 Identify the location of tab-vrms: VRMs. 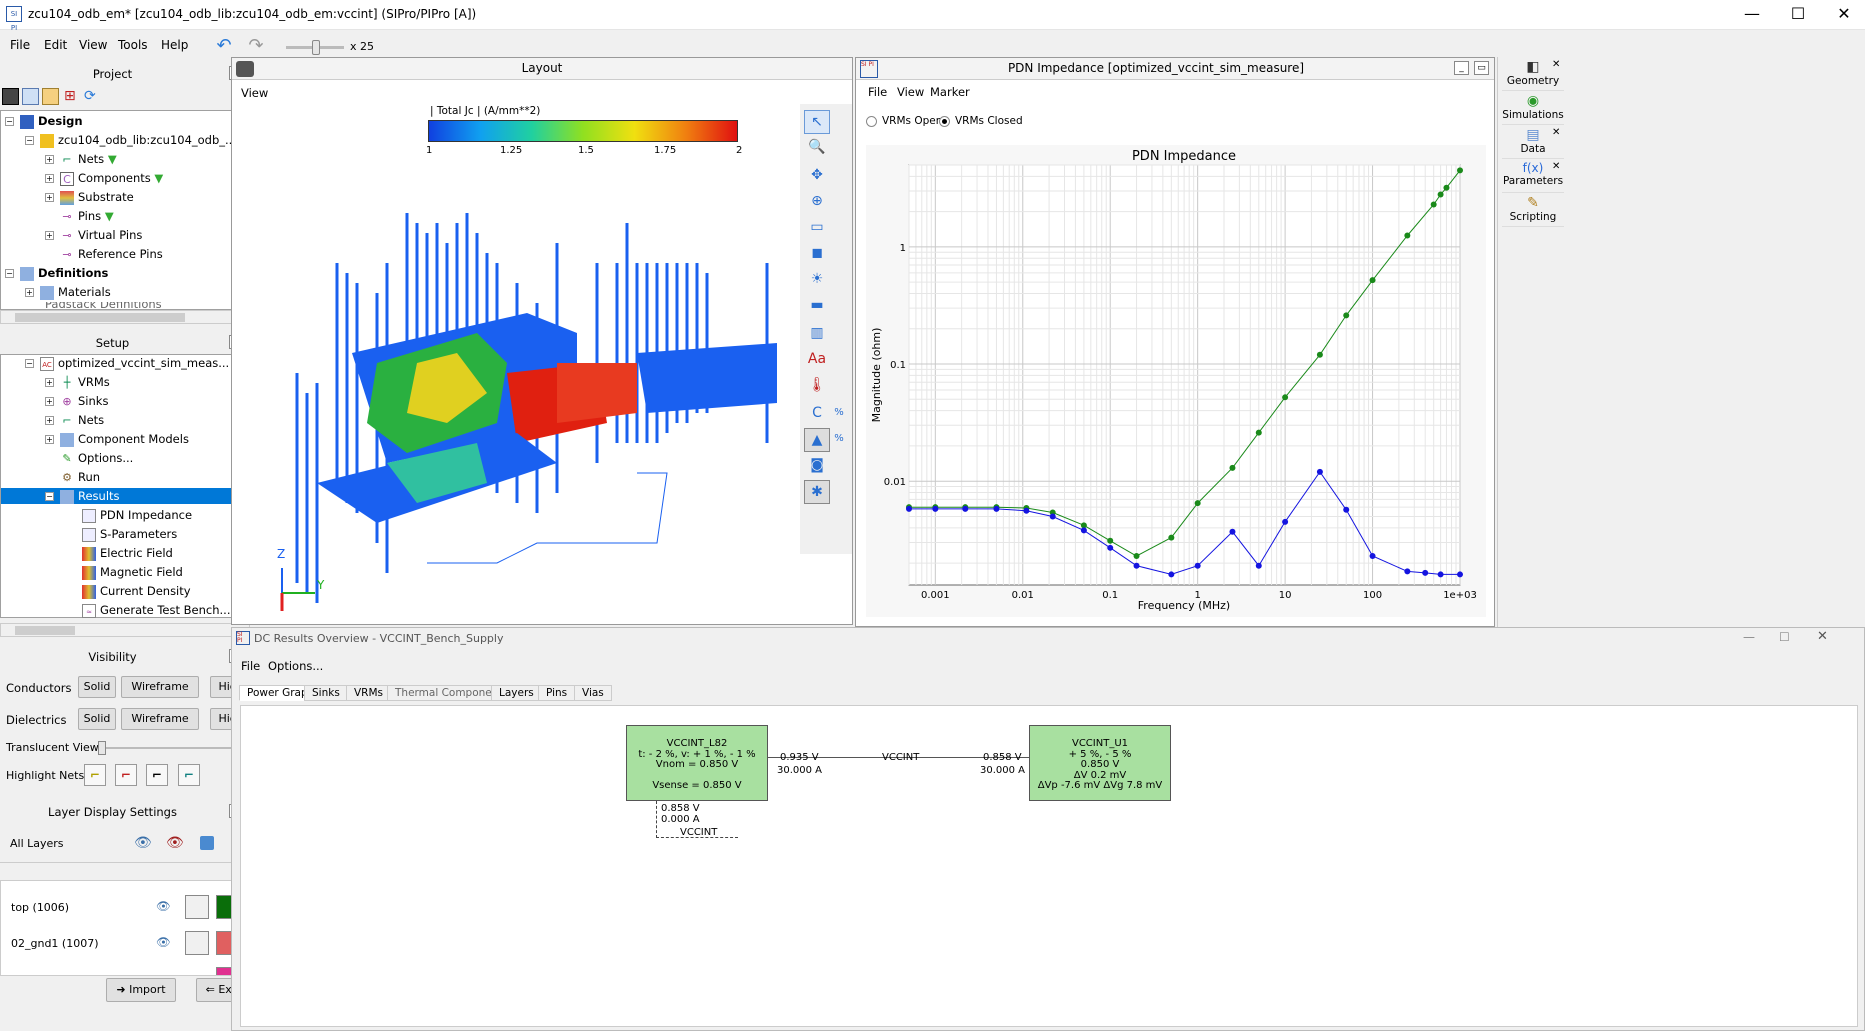
(369, 693).